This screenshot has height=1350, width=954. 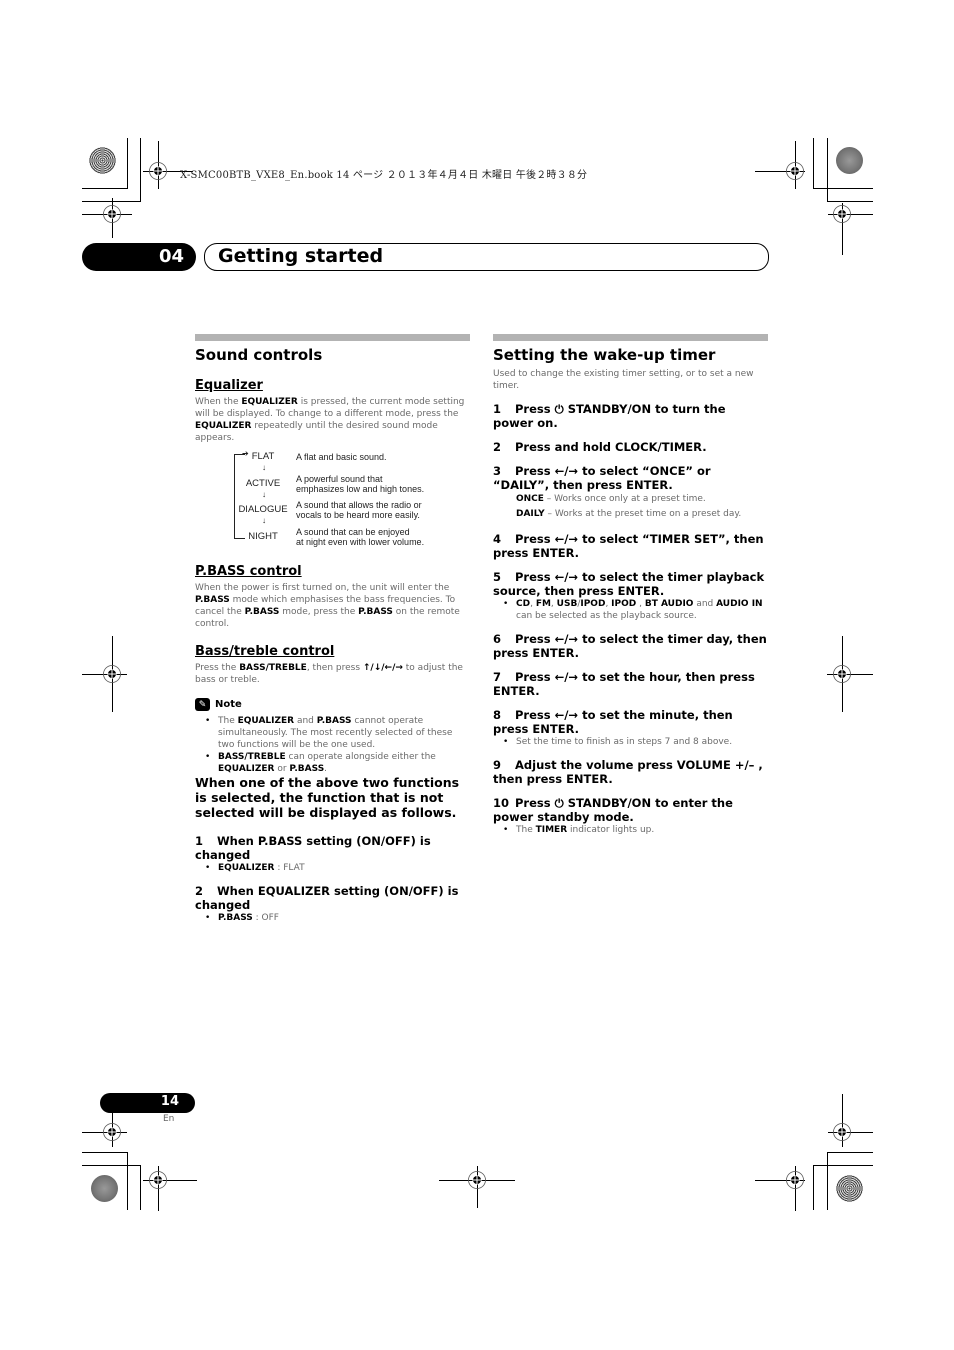 I want to click on note-heading: ✎ Note, so click(x=332, y=704).